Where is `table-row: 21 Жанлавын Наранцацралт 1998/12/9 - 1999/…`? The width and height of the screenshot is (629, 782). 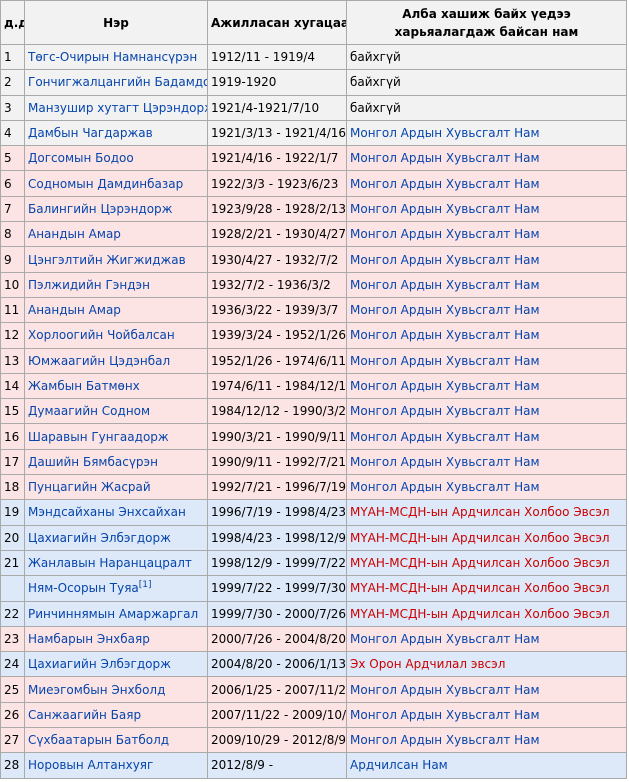 table-row: 21 Жанлавын Наранцацралт 1998/12/9 - 1999/… is located at coordinates (313, 563).